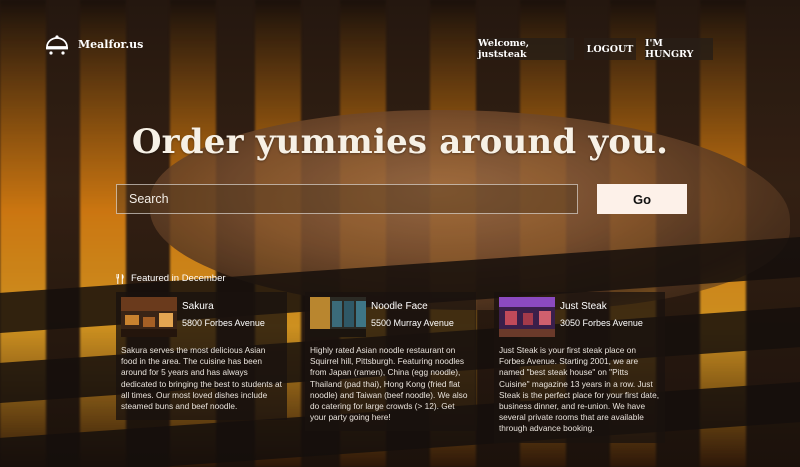 The image size is (800, 467). I want to click on hero-headline: Order yummies around you., so click(400, 142).